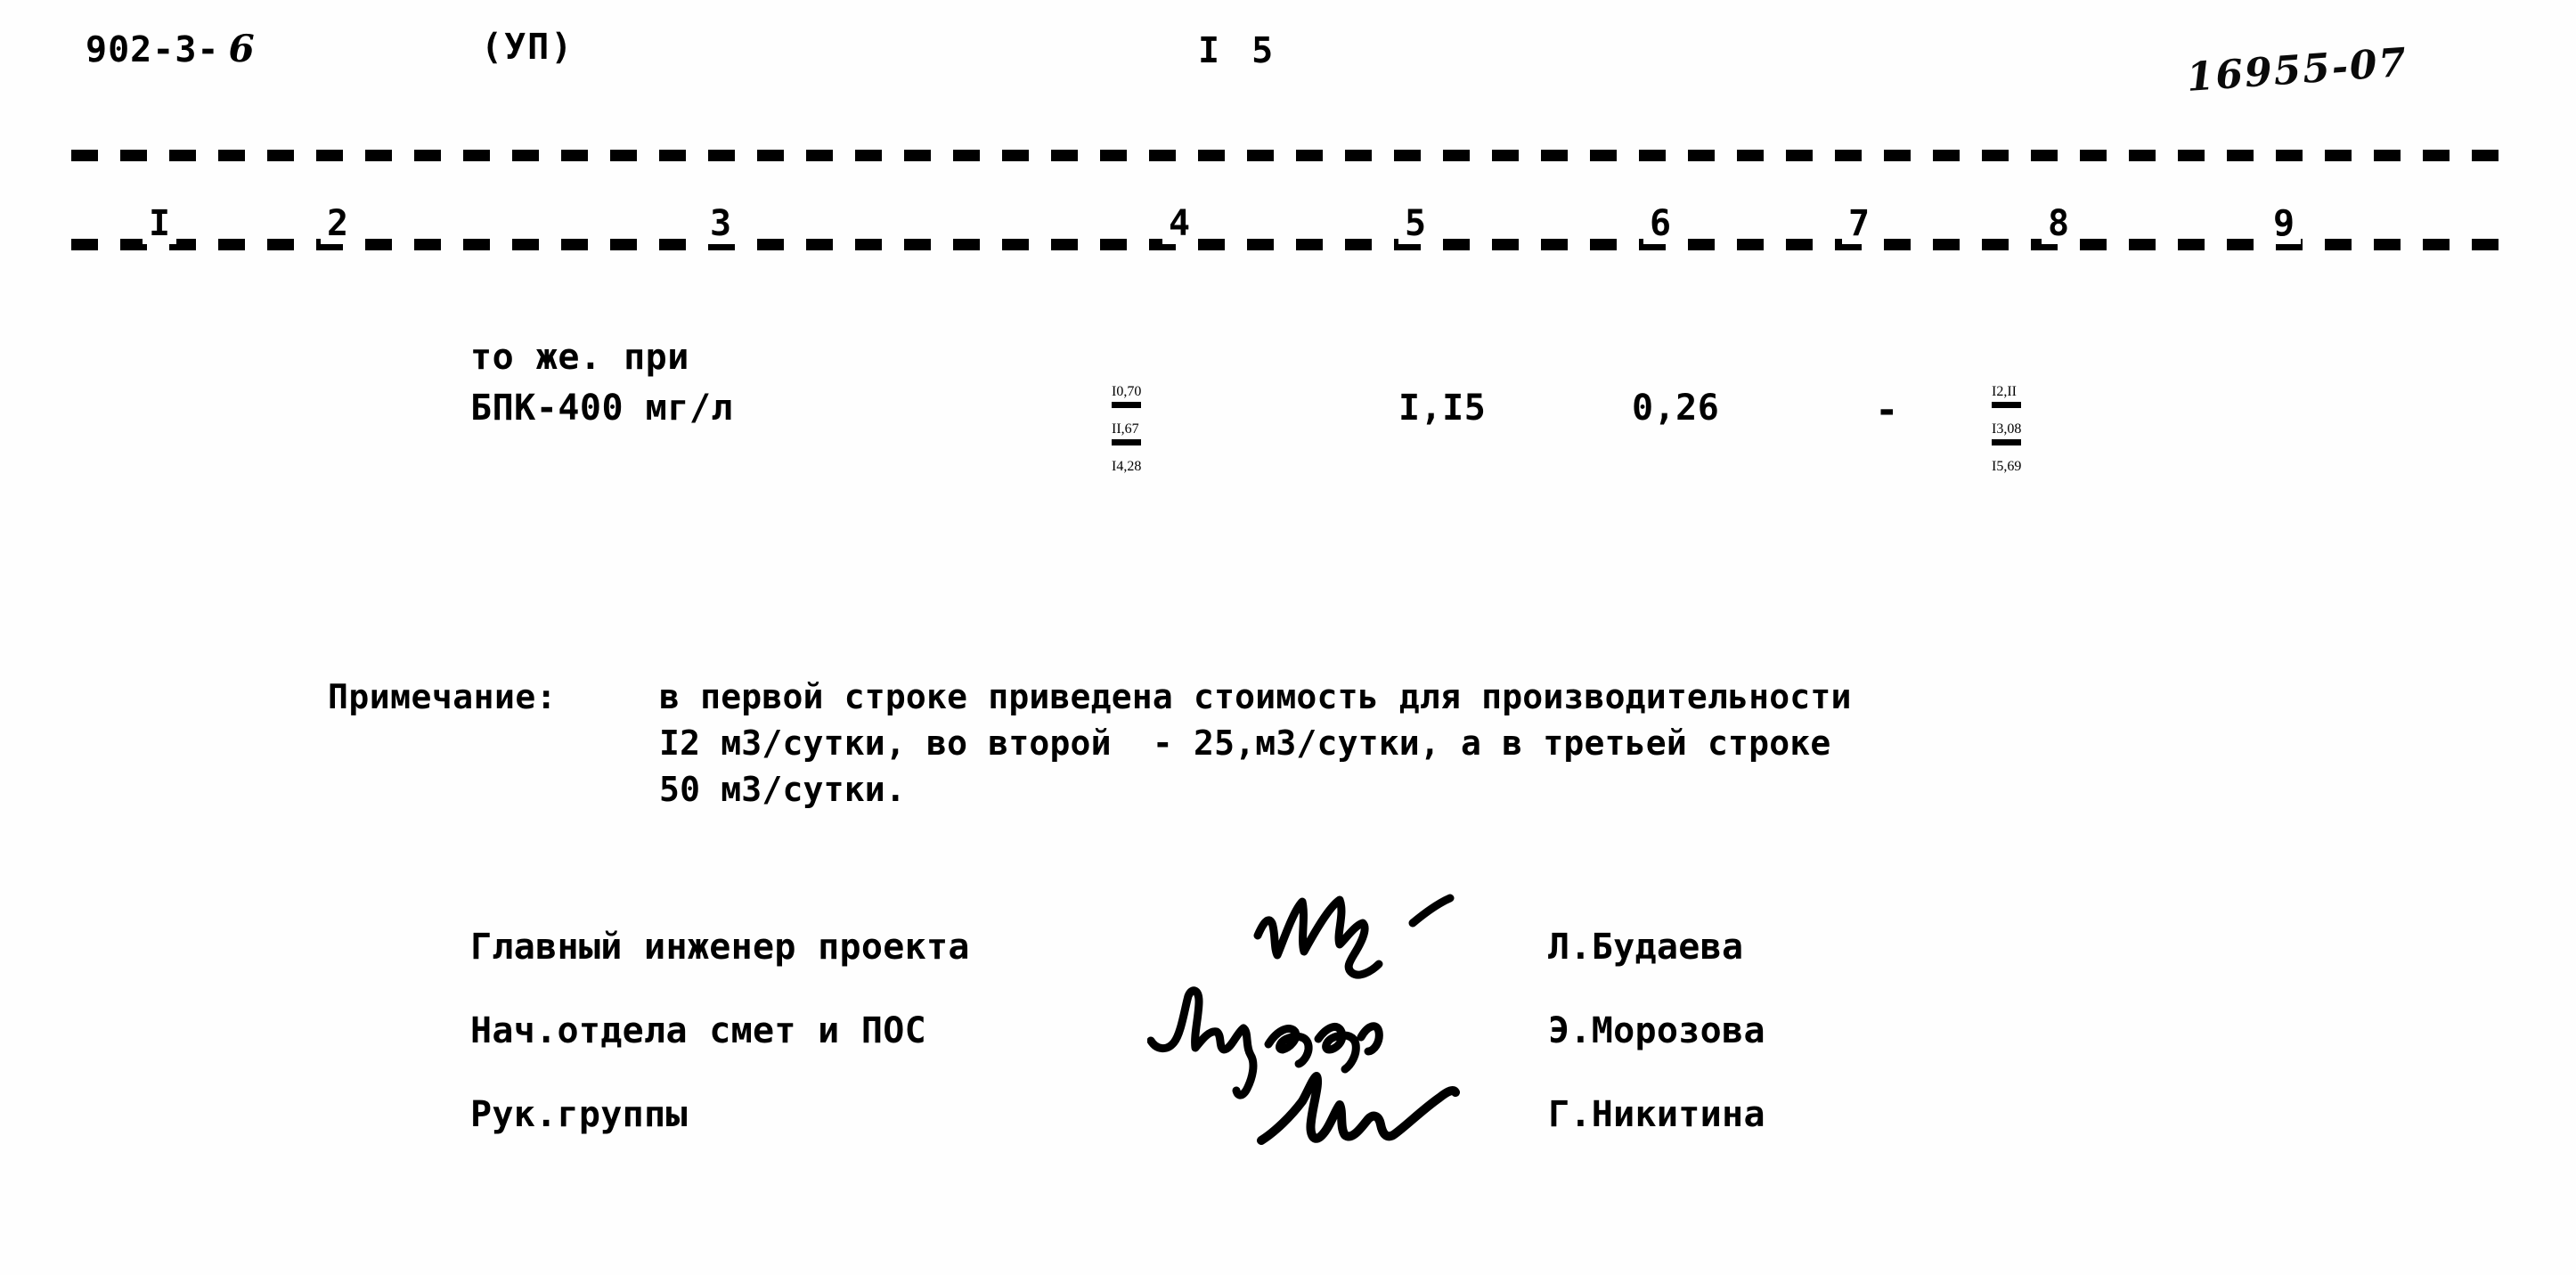 The image size is (2576, 1275). What do you see at coordinates (783, 789) in the screenshot?
I see `note-line-3: 50 м3/сутки.` at bounding box center [783, 789].